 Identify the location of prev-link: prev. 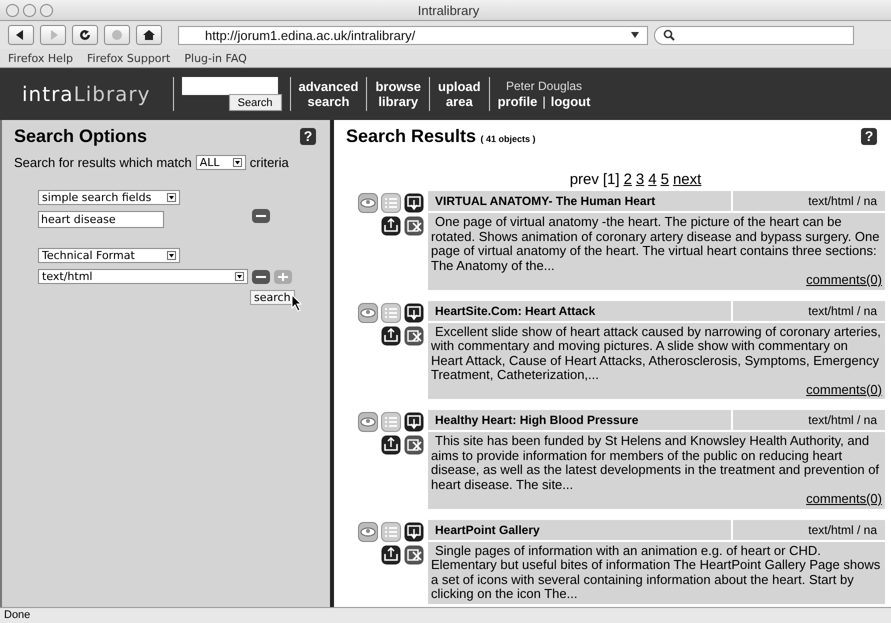
(584, 179).